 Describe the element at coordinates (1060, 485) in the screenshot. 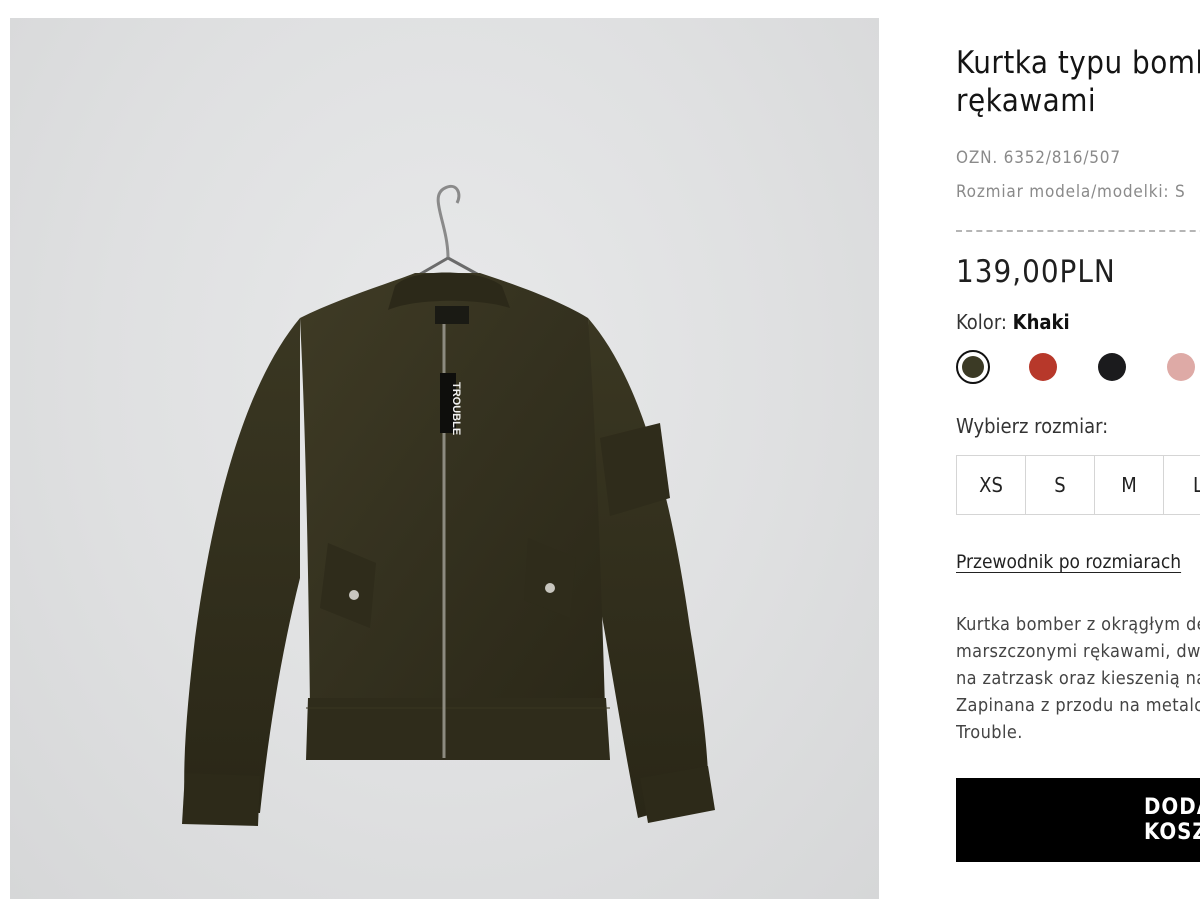

I see `size-option-s: S` at that location.